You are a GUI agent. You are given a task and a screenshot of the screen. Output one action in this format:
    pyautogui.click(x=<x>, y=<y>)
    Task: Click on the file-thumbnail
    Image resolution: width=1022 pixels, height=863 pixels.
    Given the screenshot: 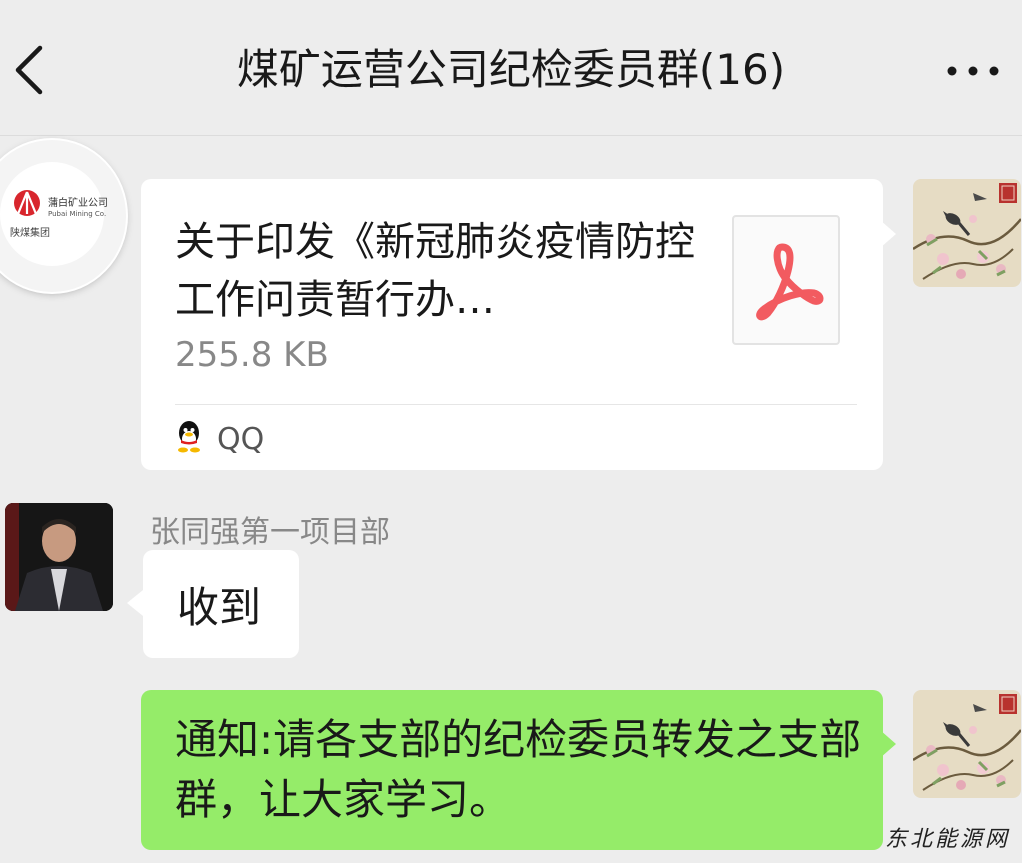 What is the action you would take?
    pyautogui.click(x=786, y=280)
    